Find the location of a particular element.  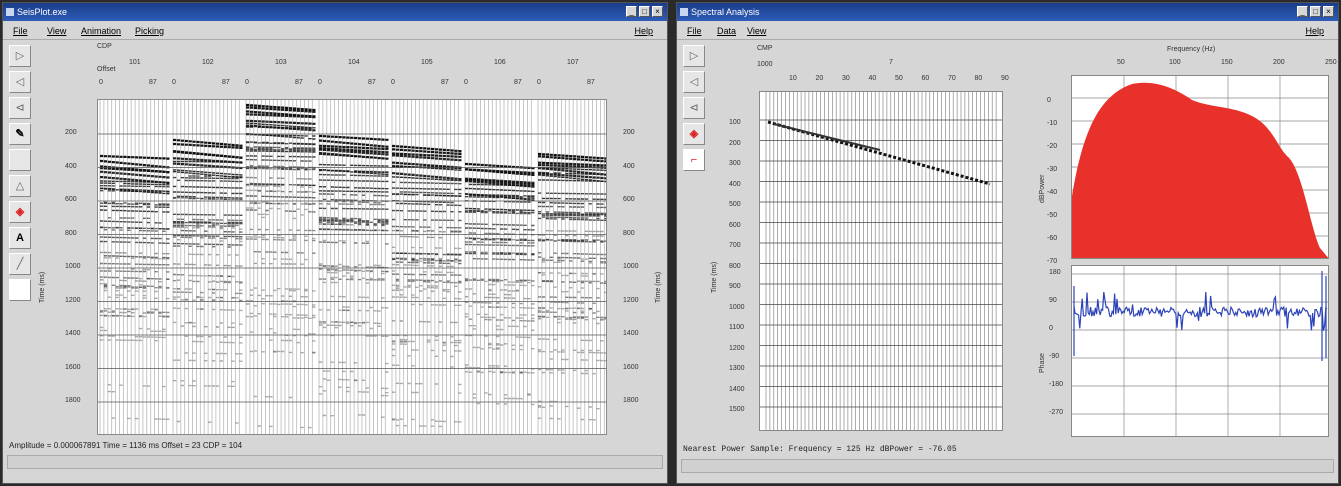

phase-spectrum-panel is located at coordinates (1200, 351).